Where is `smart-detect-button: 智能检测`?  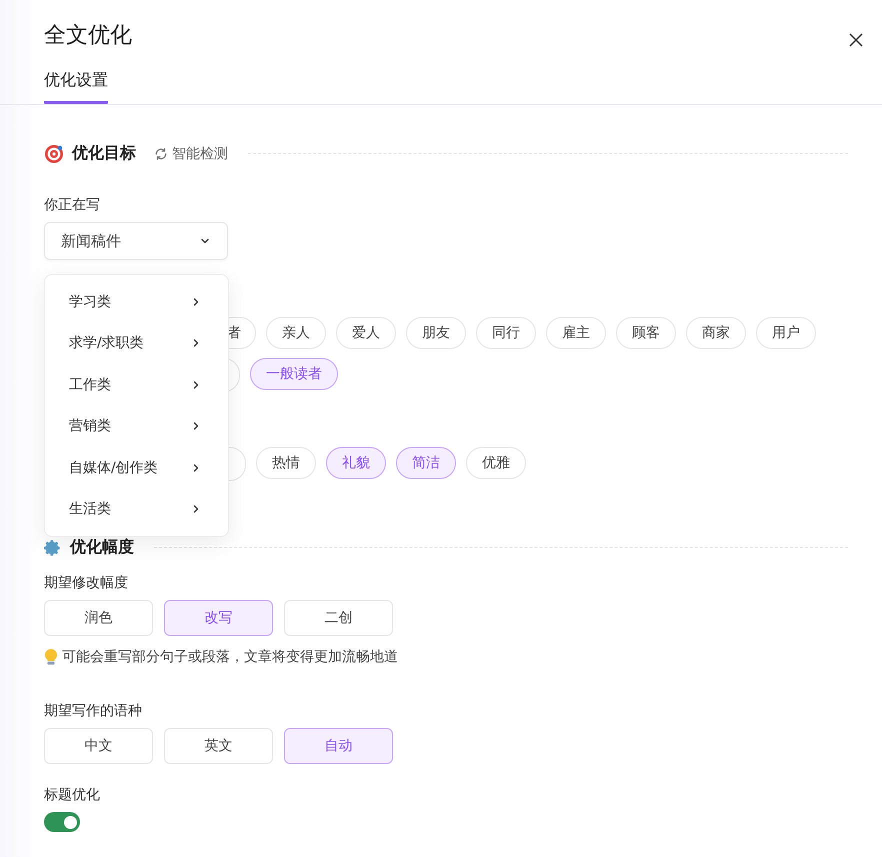 smart-detect-button: 智能检测 is located at coordinates (191, 153).